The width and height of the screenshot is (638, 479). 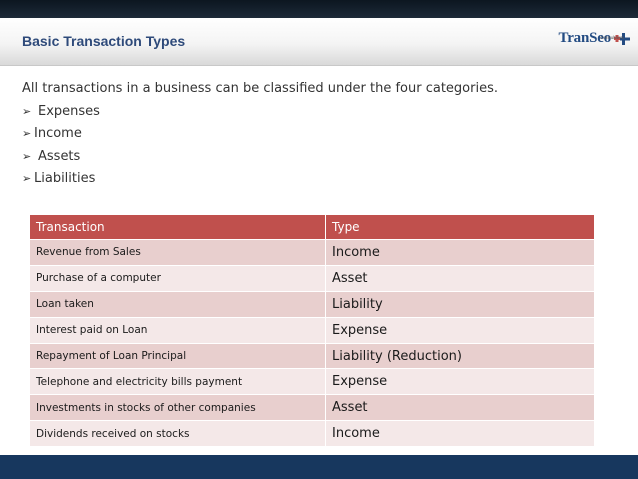 I want to click on cell-type: Liability, so click(x=460, y=304).